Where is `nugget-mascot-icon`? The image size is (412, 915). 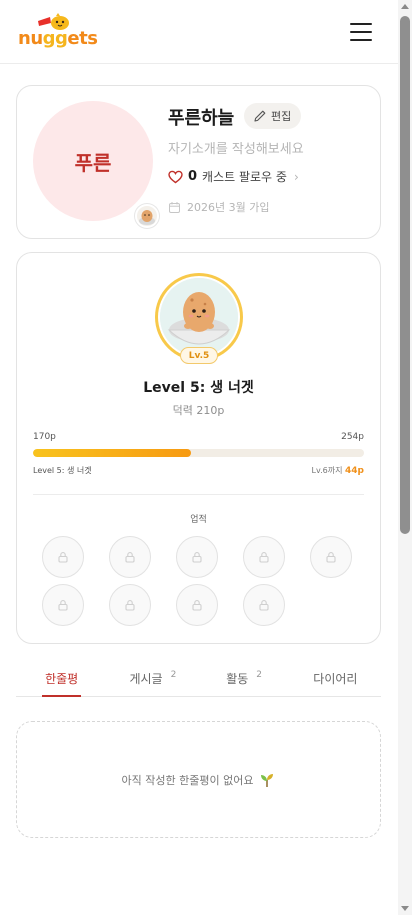
nugget-mascot-icon is located at coordinates (147, 217).